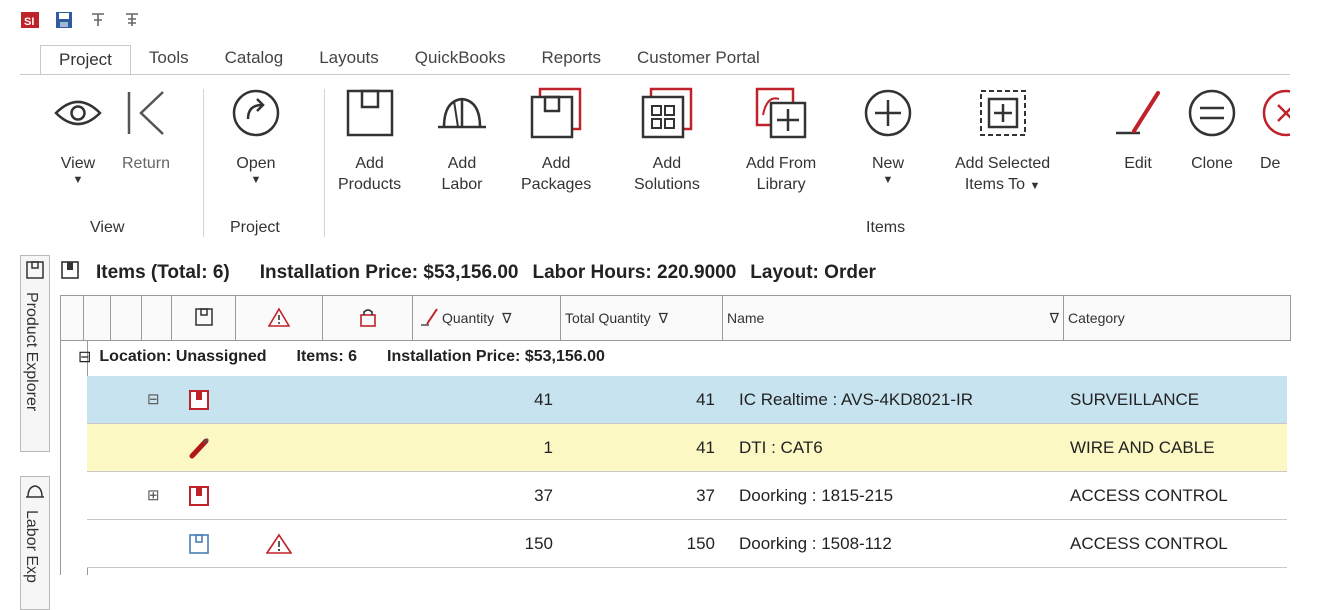  I want to click on delete-icon, so click(1275, 113).